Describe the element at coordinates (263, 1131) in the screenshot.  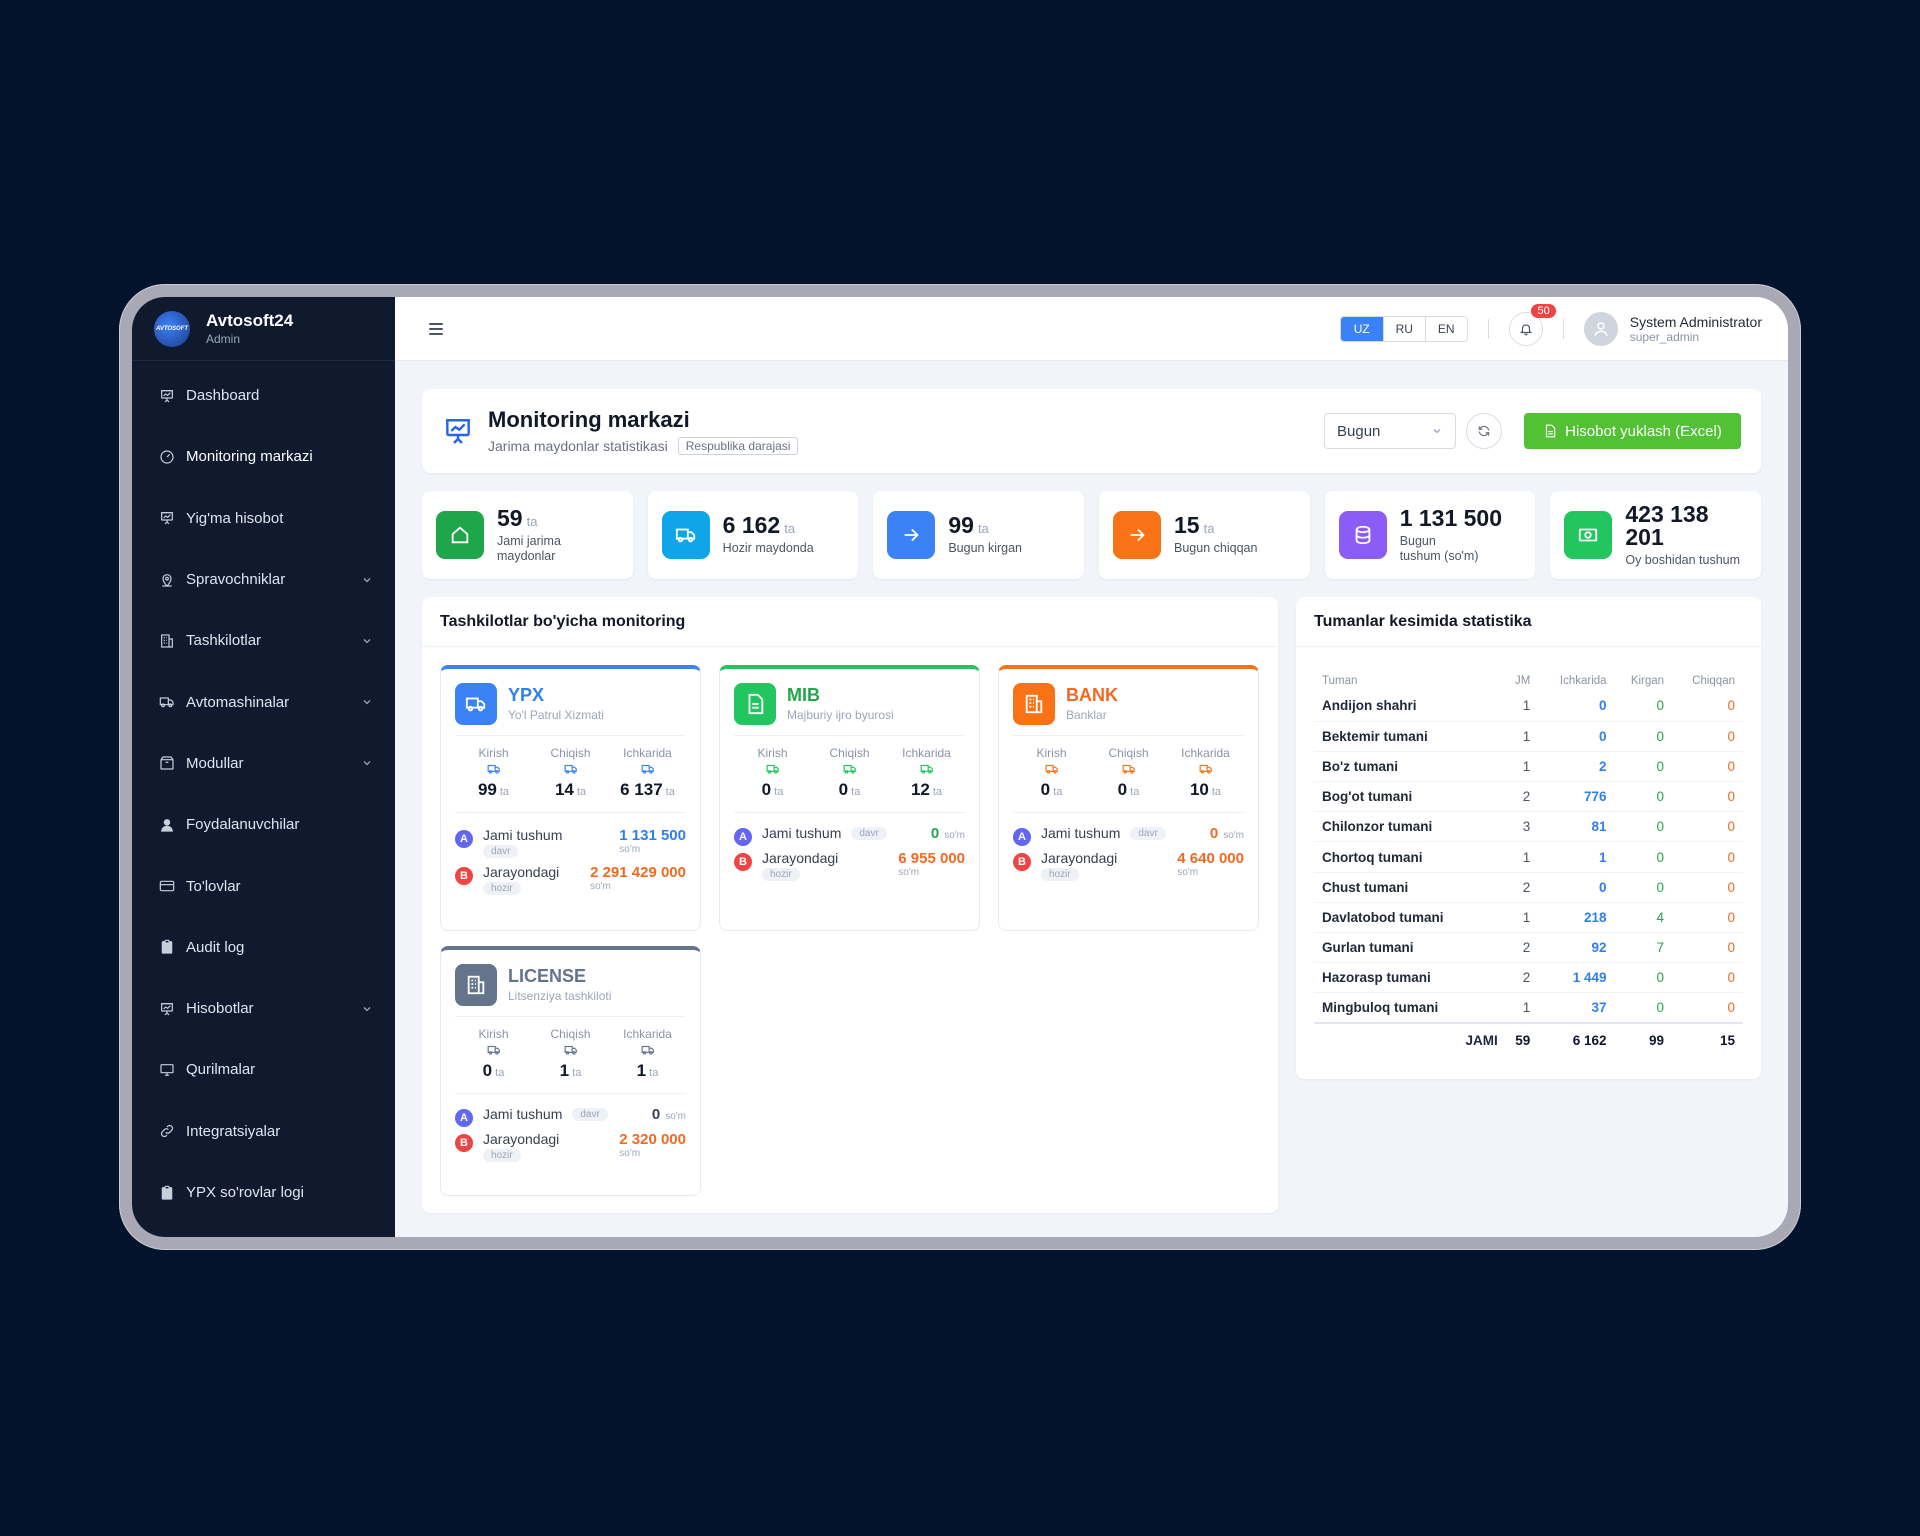
I see `sidebar-item-integratsiyalar: Integratsiyalar` at that location.